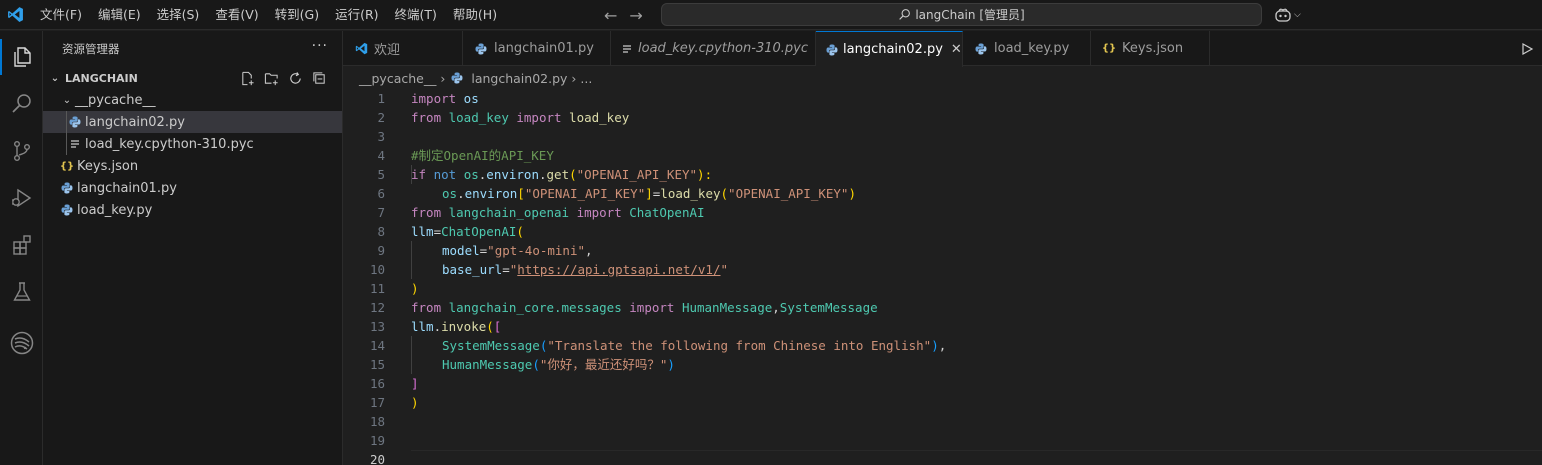 Image resolution: width=1542 pixels, height=465 pixels. What do you see at coordinates (618, 269) in the screenshot?
I see `url-link: https://api.gptsapi.net/v1/` at bounding box center [618, 269].